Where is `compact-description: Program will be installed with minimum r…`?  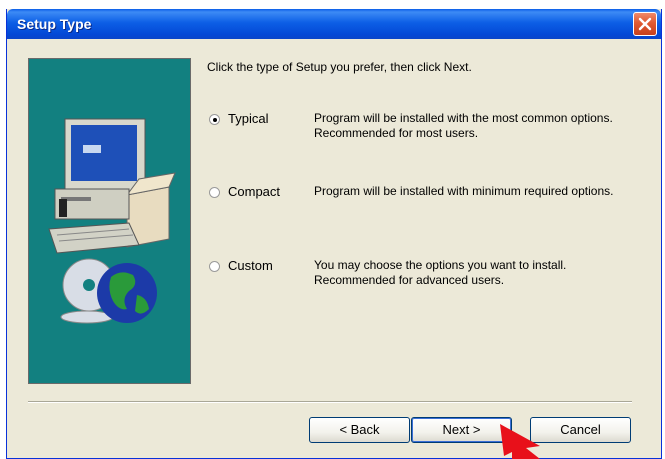
compact-description: Program will be installed with minimum r… is located at coordinates (464, 191).